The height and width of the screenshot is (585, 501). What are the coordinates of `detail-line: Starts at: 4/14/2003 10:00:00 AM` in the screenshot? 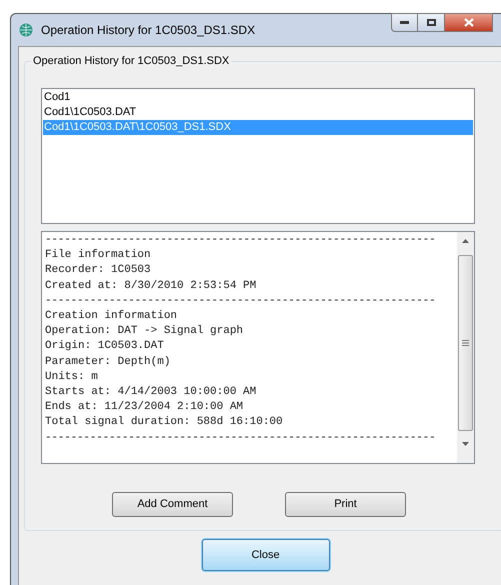 It's located at (150, 392).